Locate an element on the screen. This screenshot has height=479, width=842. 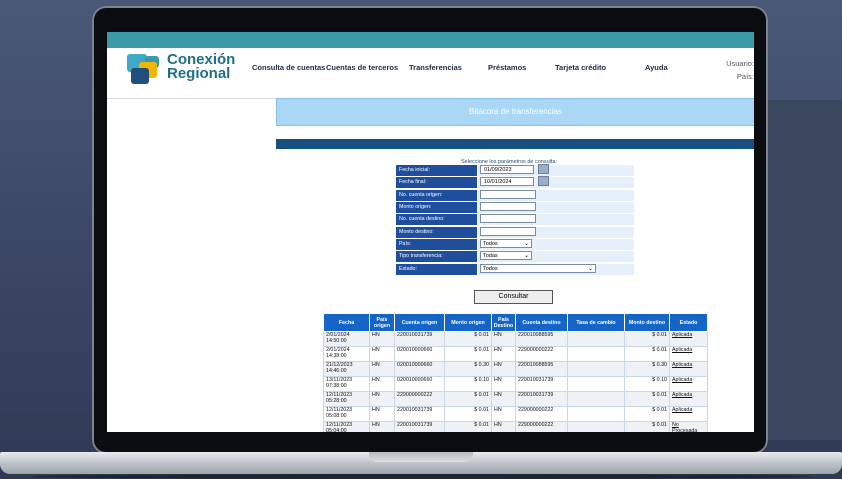
top-strip is located at coordinates (430, 40).